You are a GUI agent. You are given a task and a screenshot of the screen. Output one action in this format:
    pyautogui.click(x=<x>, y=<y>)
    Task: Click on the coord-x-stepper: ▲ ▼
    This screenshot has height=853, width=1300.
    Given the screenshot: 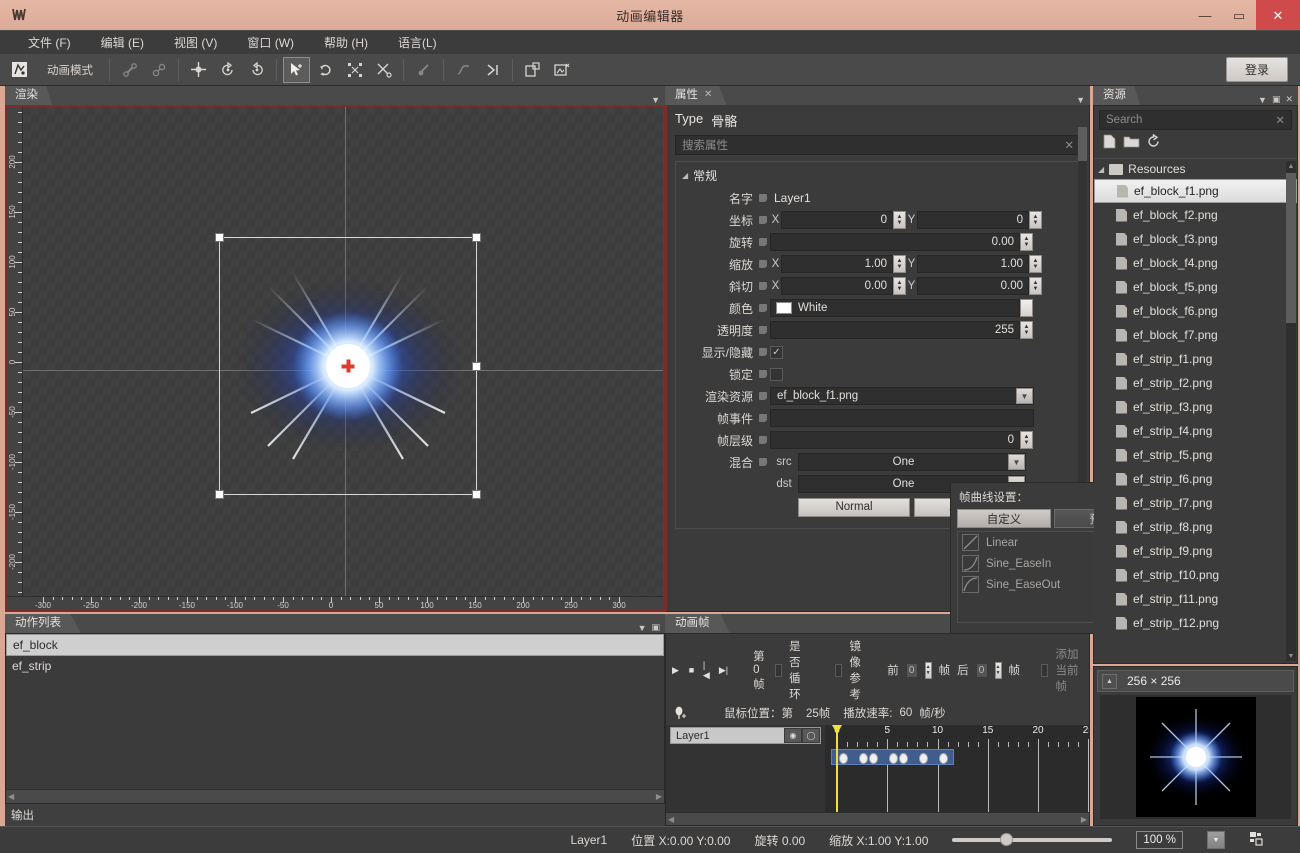 What is the action you would take?
    pyautogui.click(x=899, y=220)
    